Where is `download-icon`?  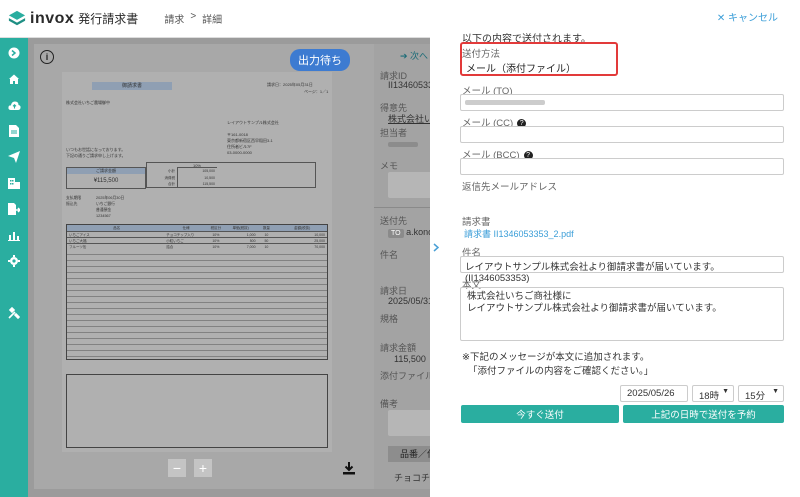 download-icon is located at coordinates (349, 469).